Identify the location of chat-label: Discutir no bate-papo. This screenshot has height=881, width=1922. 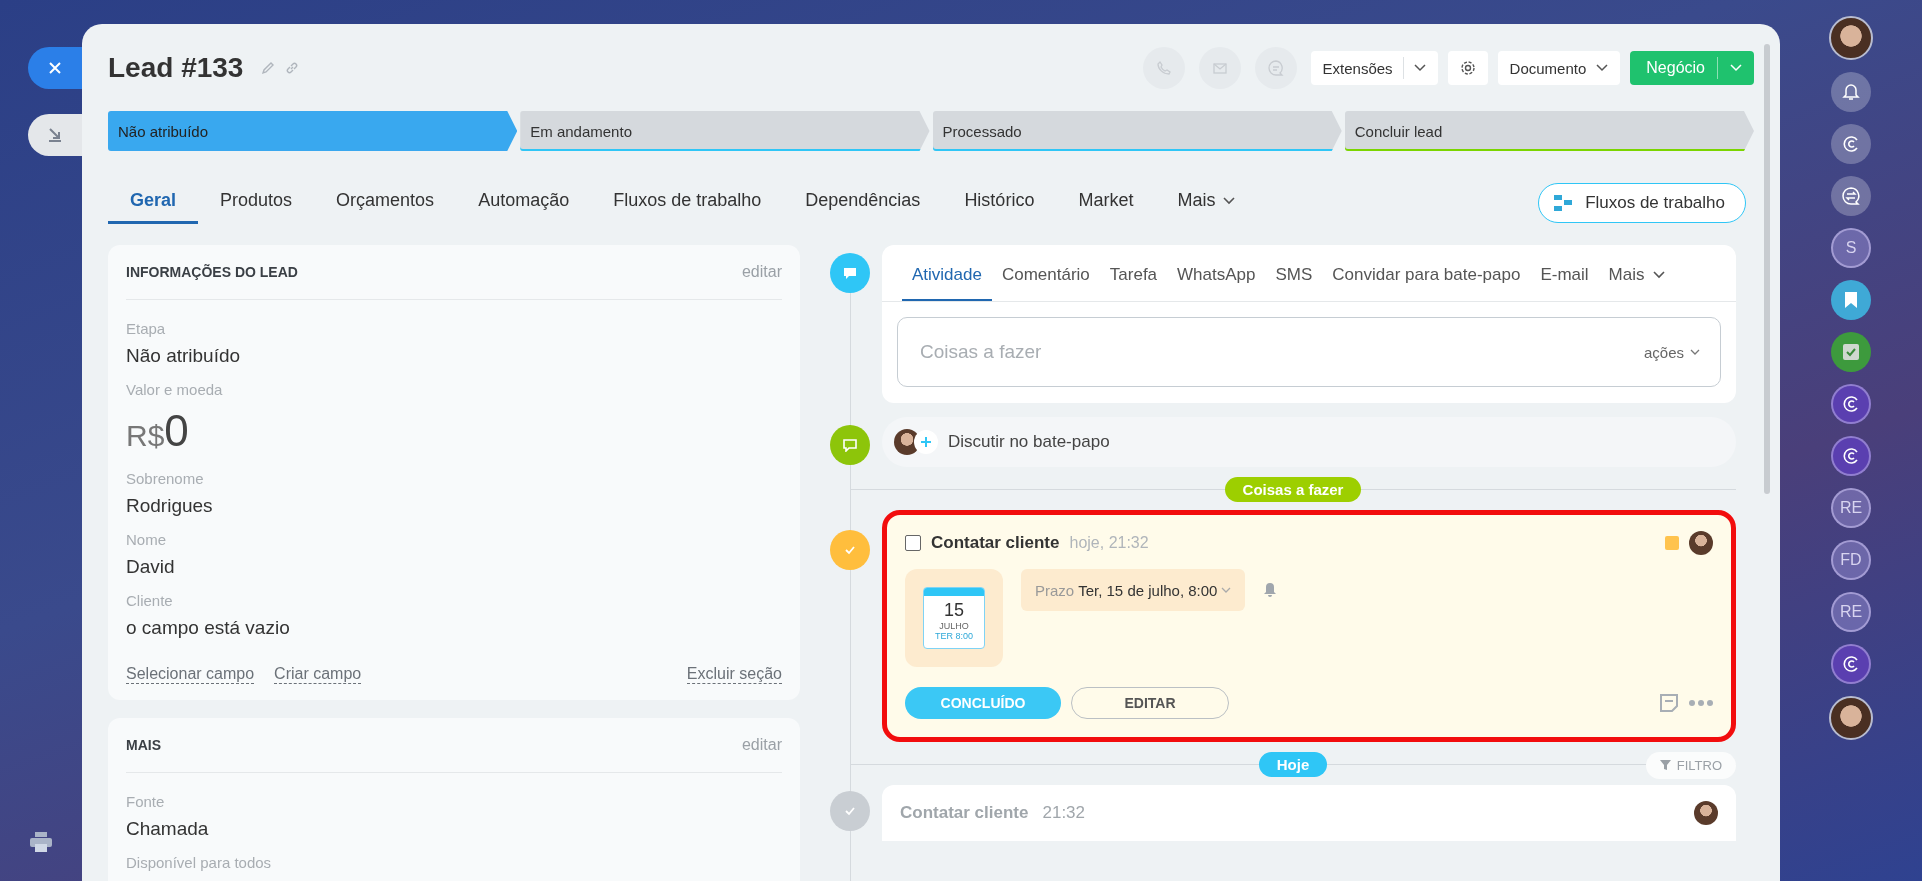
(1029, 442).